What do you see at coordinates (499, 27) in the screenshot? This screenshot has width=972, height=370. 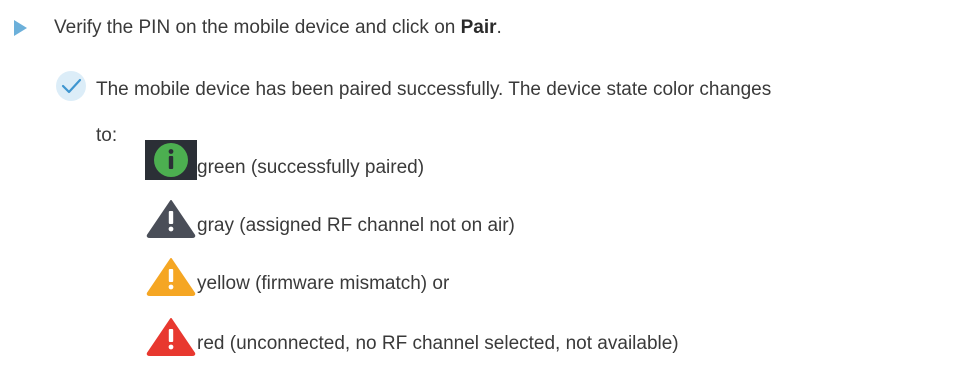 I see `step-text-end: .` at bounding box center [499, 27].